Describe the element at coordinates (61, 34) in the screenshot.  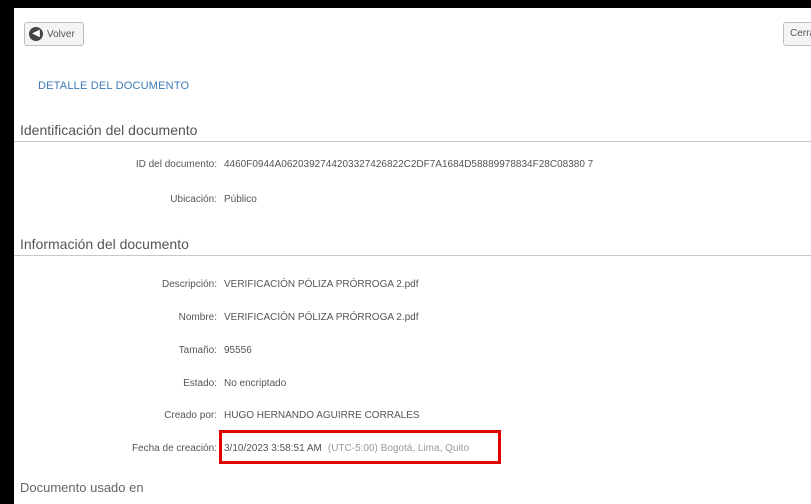
I see `back-button-label: Volver` at that location.